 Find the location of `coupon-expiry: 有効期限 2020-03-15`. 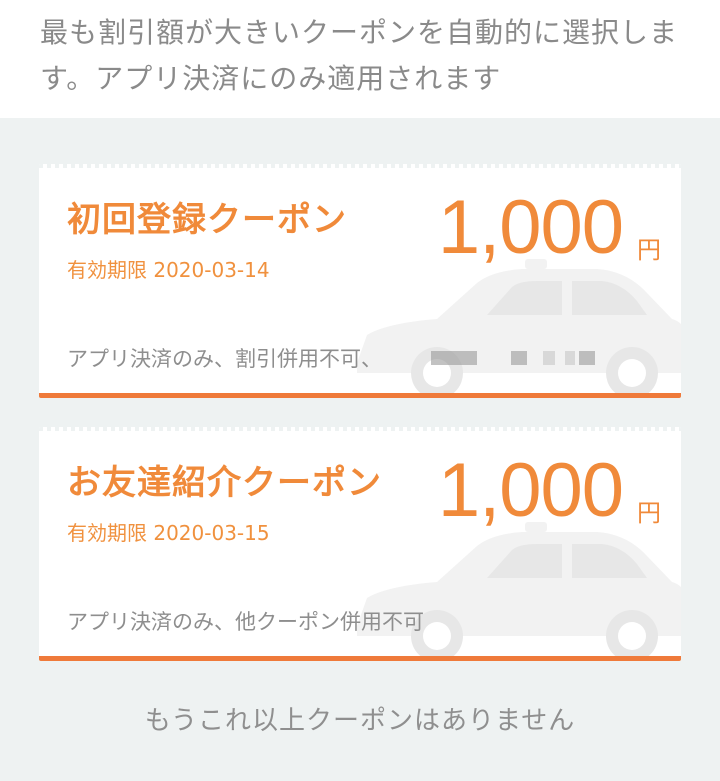

coupon-expiry: 有効期限 2020-03-15 is located at coordinates (168, 533).